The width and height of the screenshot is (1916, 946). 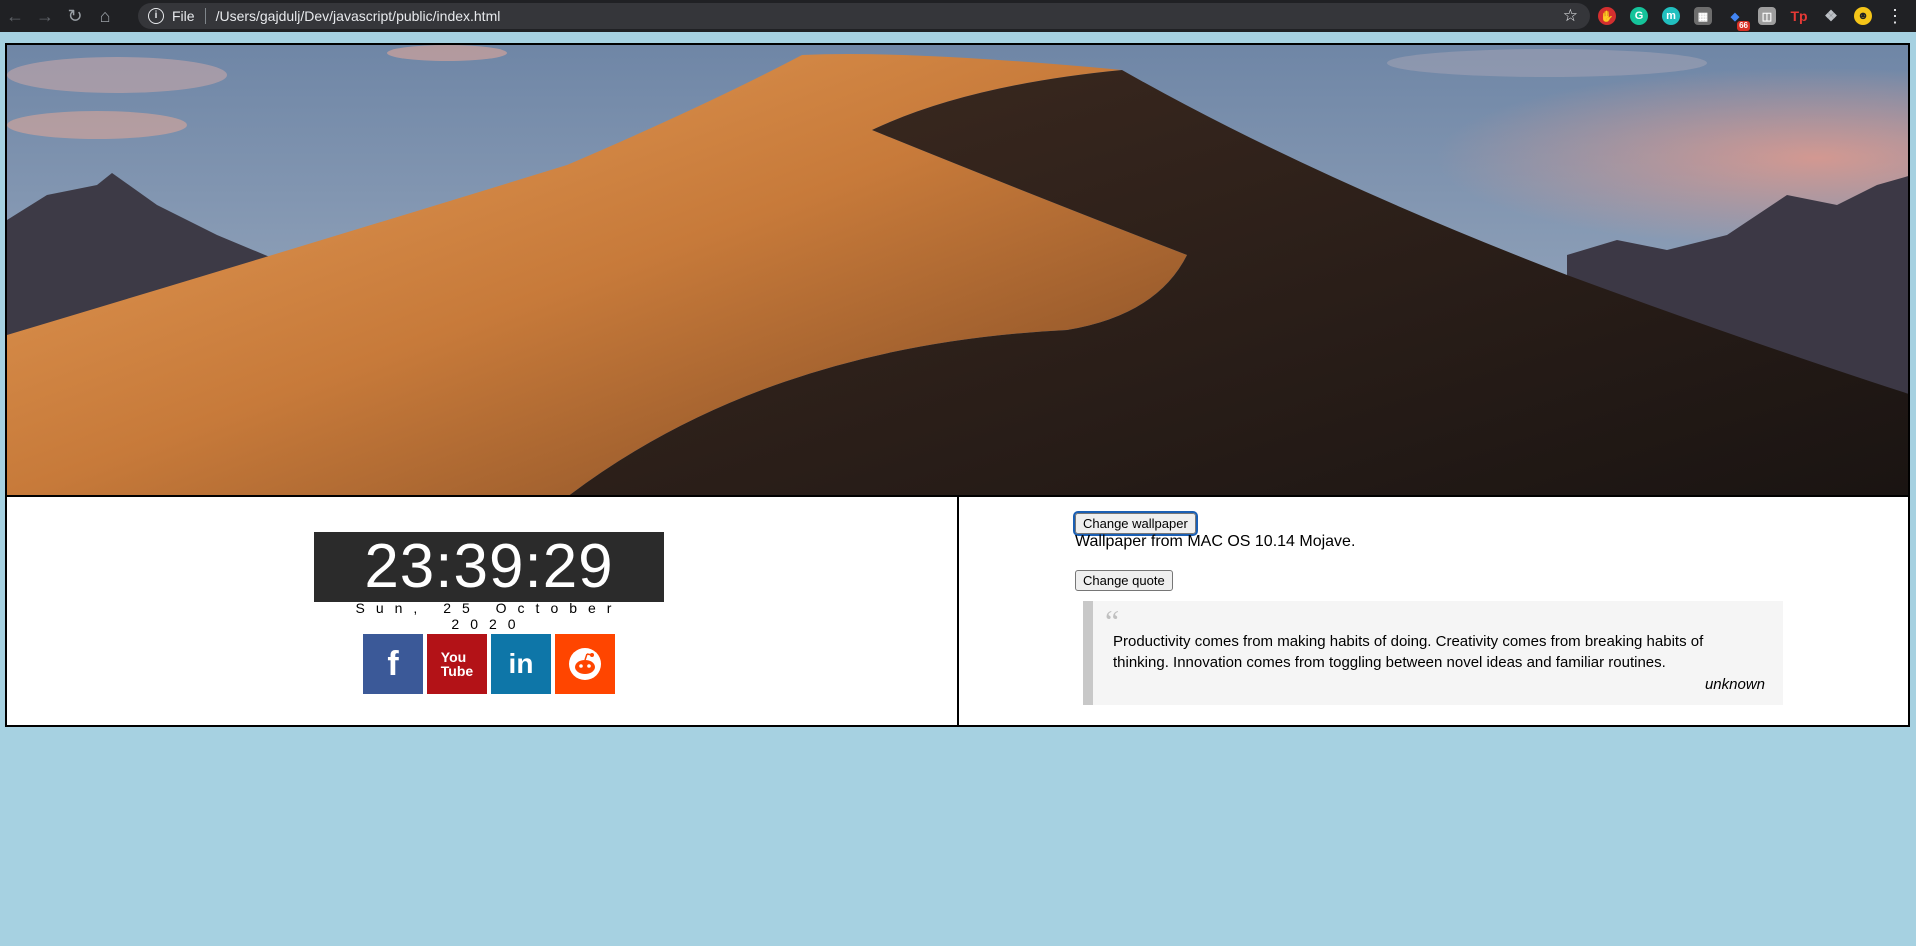 I want to click on youtube-link: You Tube, so click(x=457, y=664).